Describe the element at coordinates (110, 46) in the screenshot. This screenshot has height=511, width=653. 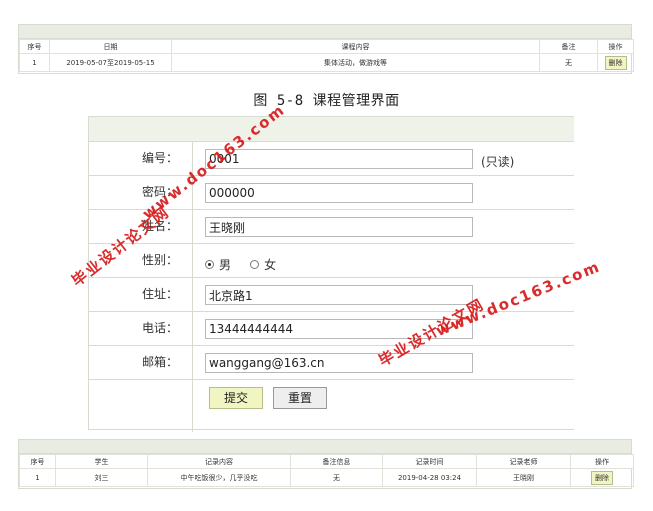
I see `column-header: 日期` at that location.